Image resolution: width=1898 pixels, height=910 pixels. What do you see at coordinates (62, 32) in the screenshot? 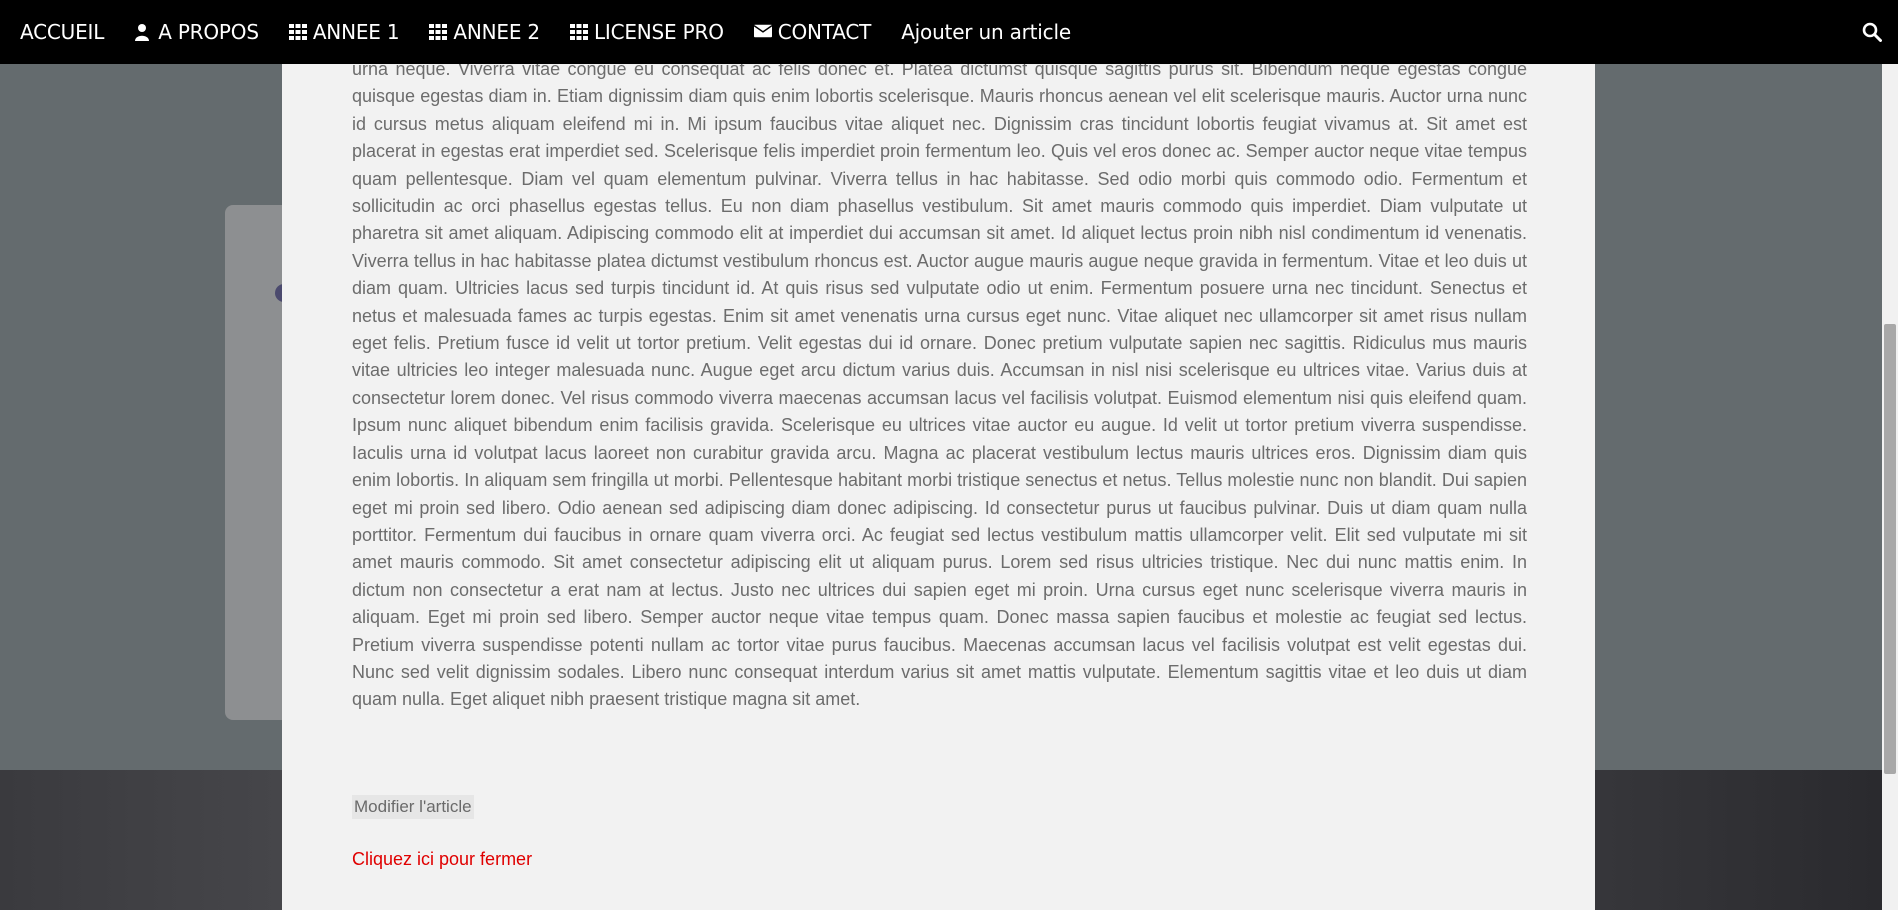
I see `nav-item-label: ACCUEIL` at bounding box center [62, 32].